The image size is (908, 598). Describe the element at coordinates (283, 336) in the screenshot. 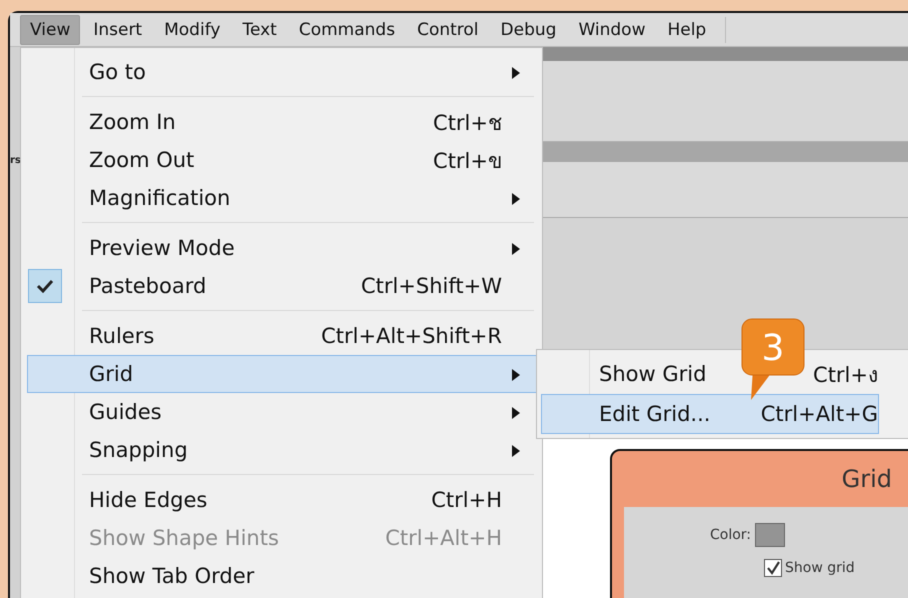

I see `menu-item: Rulers Ctrl+Alt+Shift+R` at that location.